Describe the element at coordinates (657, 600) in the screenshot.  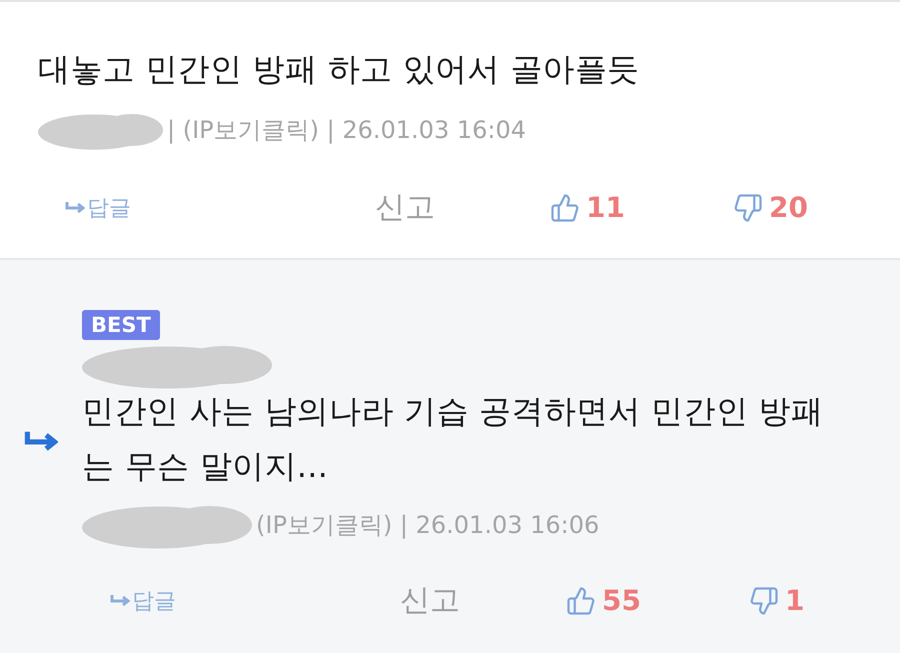
I see `like-button: 55` at that location.